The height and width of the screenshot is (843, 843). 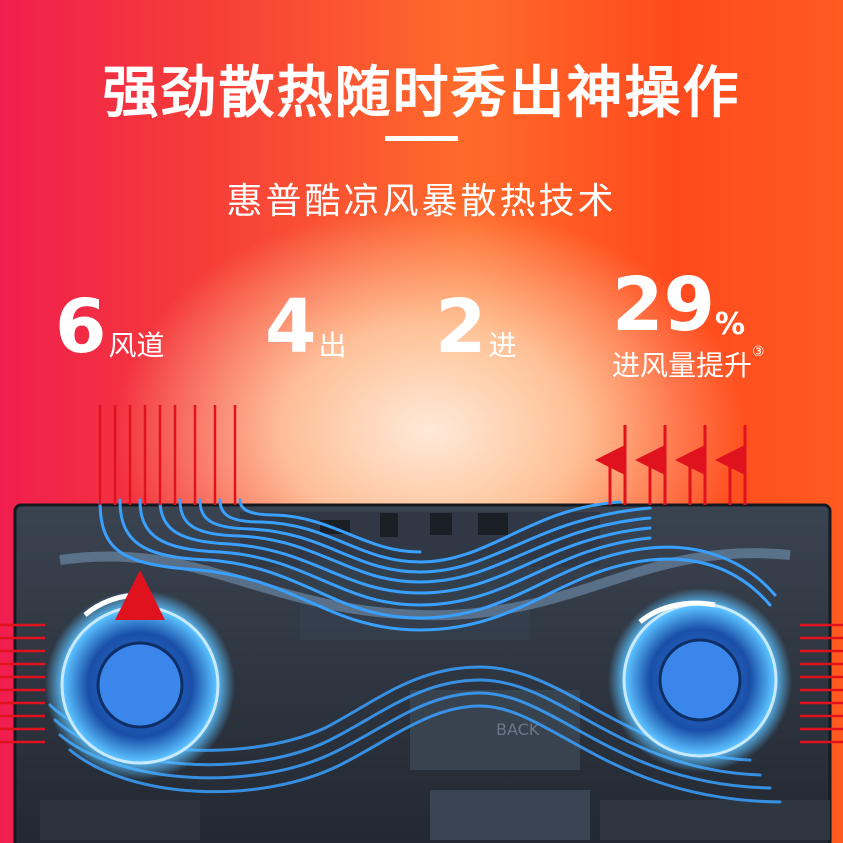 What do you see at coordinates (682, 365) in the screenshot?
I see `stat-airflow-increase-caption: 进风量提升` at bounding box center [682, 365].